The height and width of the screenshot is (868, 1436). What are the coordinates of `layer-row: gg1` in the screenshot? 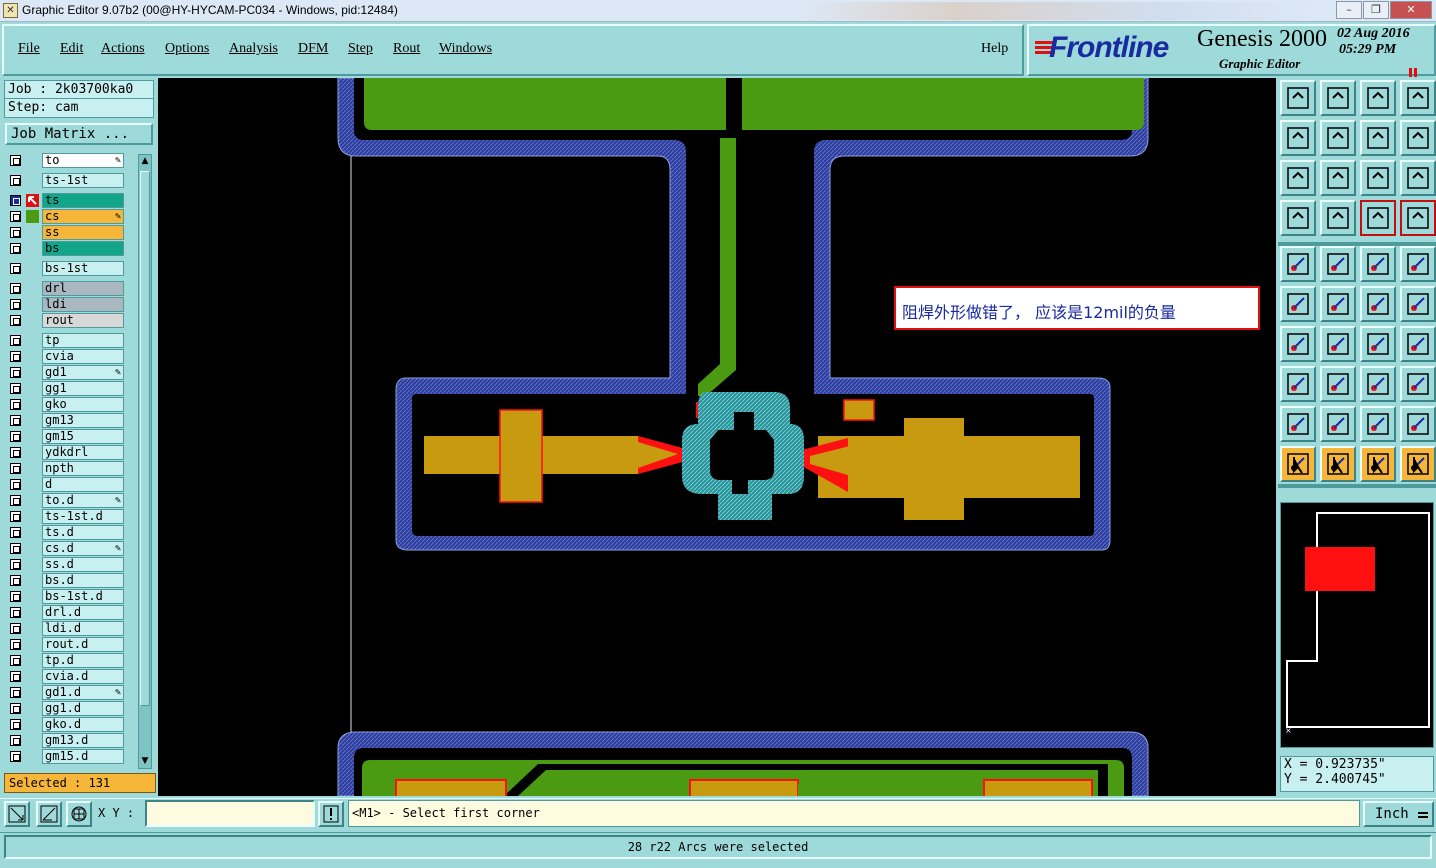 It's located at (66, 388).